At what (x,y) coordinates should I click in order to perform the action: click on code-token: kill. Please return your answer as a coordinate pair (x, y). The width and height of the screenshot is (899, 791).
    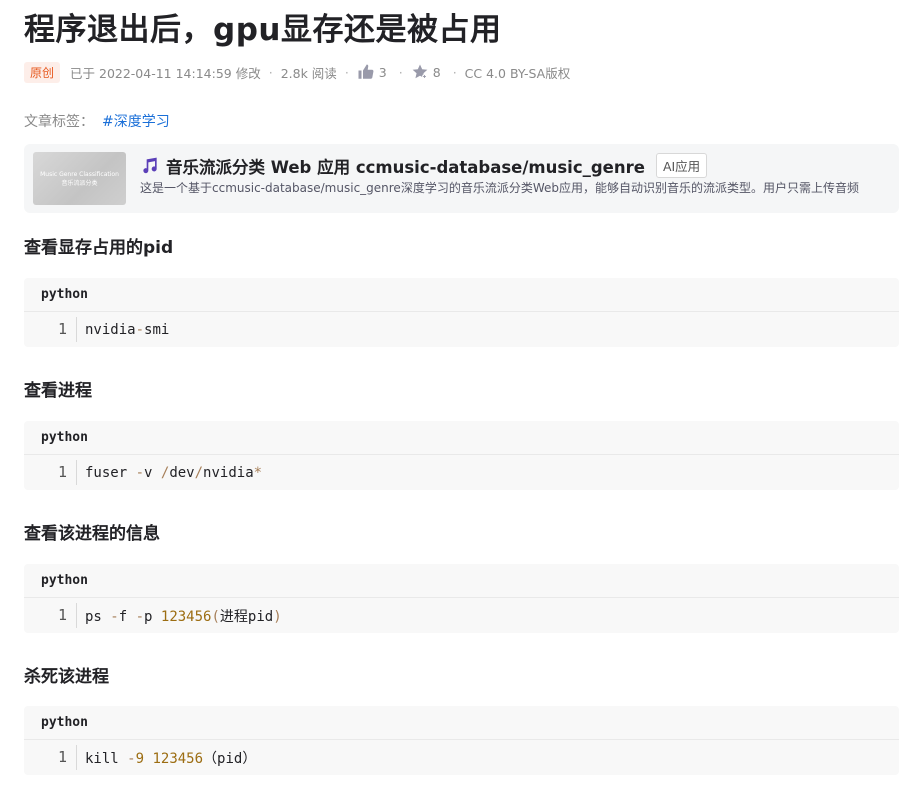
    Looking at the image, I should click on (106, 758).